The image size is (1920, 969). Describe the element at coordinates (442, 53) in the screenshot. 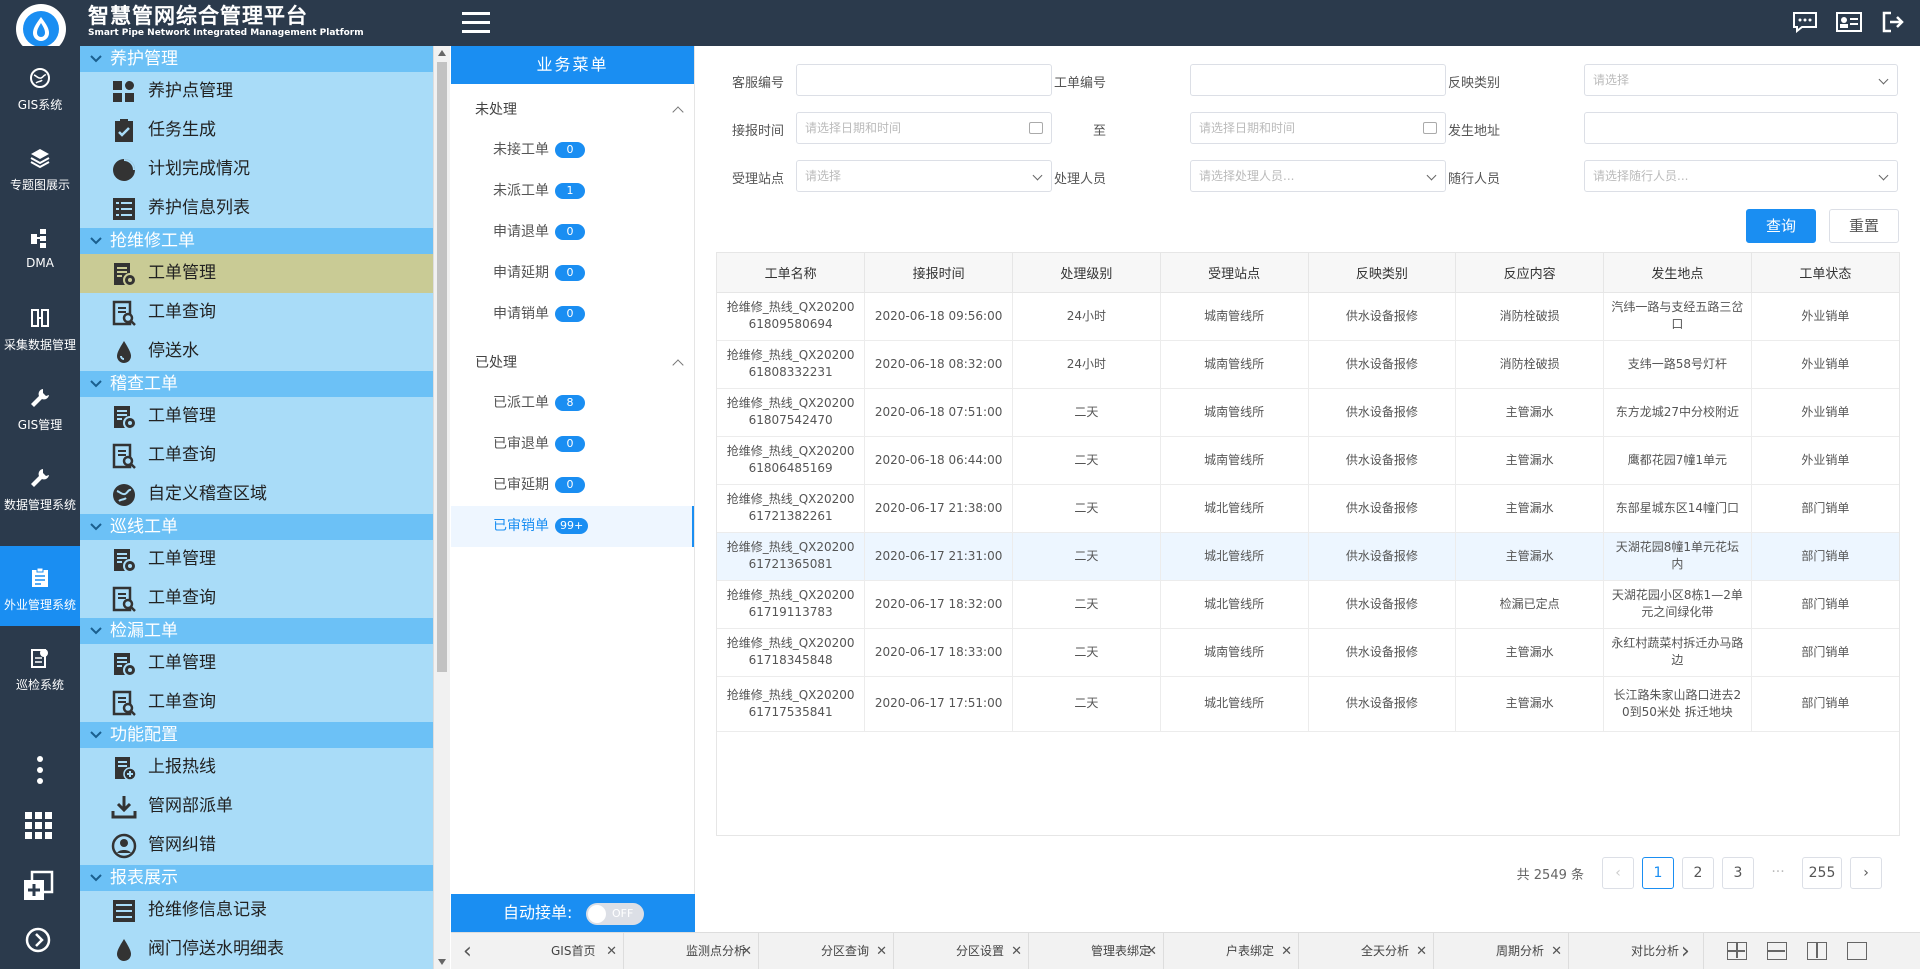

I see `scroll-up-arrow` at that location.